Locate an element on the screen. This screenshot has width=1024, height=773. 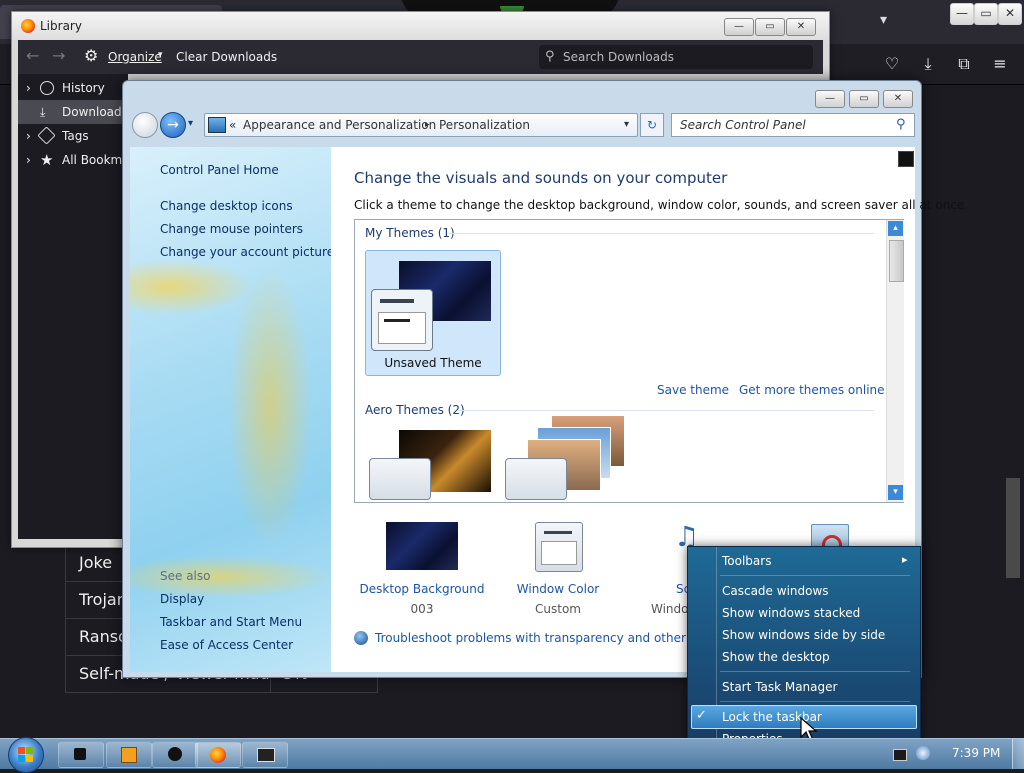
window-color-setting: Window Color Custom is located at coordinates (558, 569).